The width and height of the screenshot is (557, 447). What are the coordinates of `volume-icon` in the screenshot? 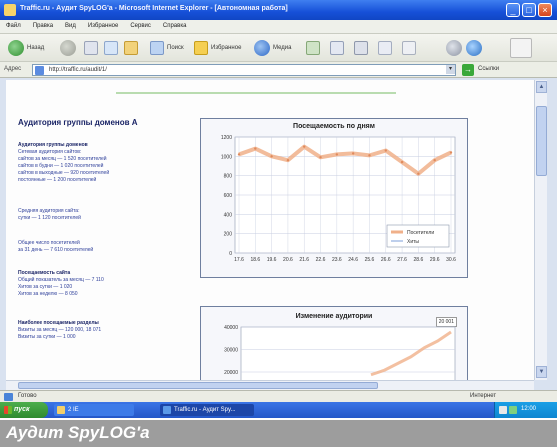 It's located at (503, 410).